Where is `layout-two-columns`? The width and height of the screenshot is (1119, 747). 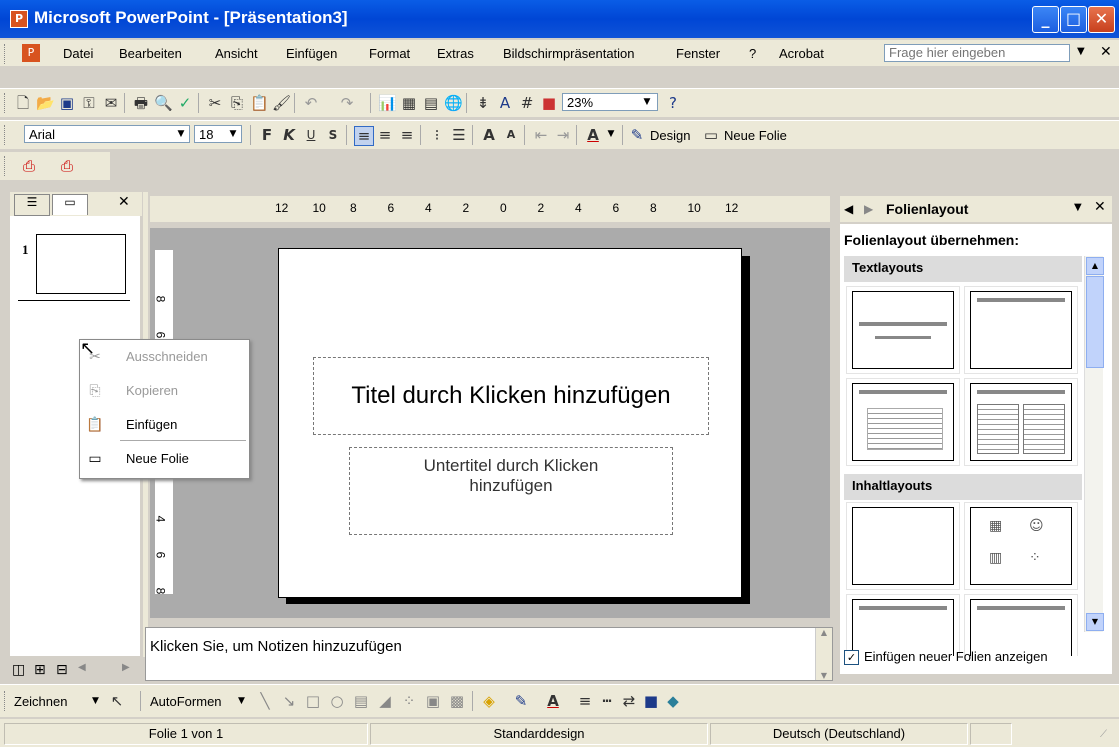 layout-two-columns is located at coordinates (1021, 422).